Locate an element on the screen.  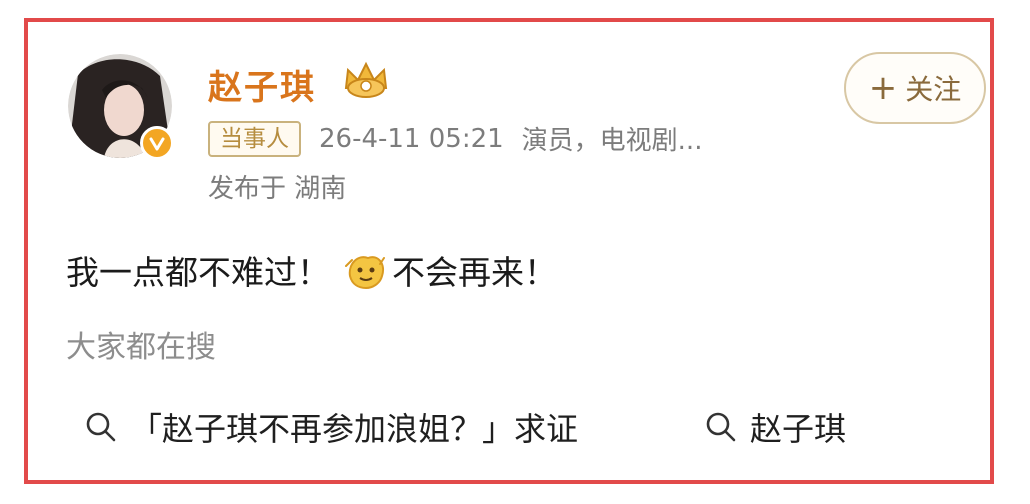
post-location: 发布于 湖南 is located at coordinates (277, 189).